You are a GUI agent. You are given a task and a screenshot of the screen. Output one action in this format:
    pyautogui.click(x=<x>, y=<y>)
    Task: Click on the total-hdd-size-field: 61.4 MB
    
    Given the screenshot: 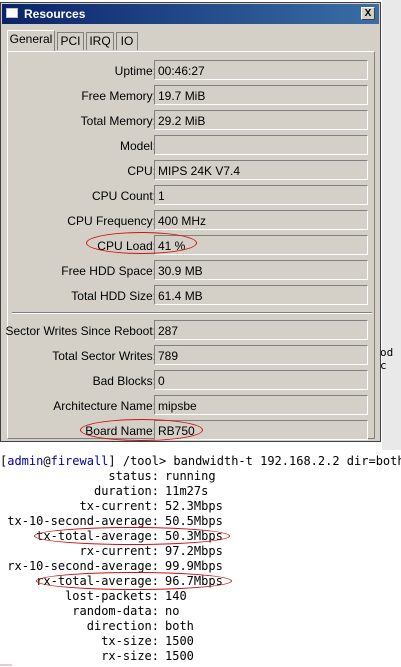 What is the action you would take?
    pyautogui.click(x=261, y=295)
    